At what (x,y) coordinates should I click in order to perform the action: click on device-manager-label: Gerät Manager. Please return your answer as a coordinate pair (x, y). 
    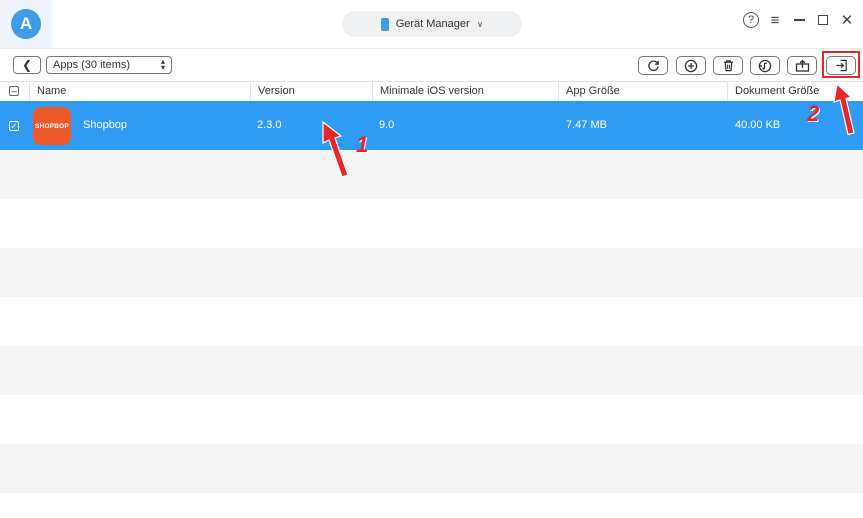
    Looking at the image, I should click on (432, 24).